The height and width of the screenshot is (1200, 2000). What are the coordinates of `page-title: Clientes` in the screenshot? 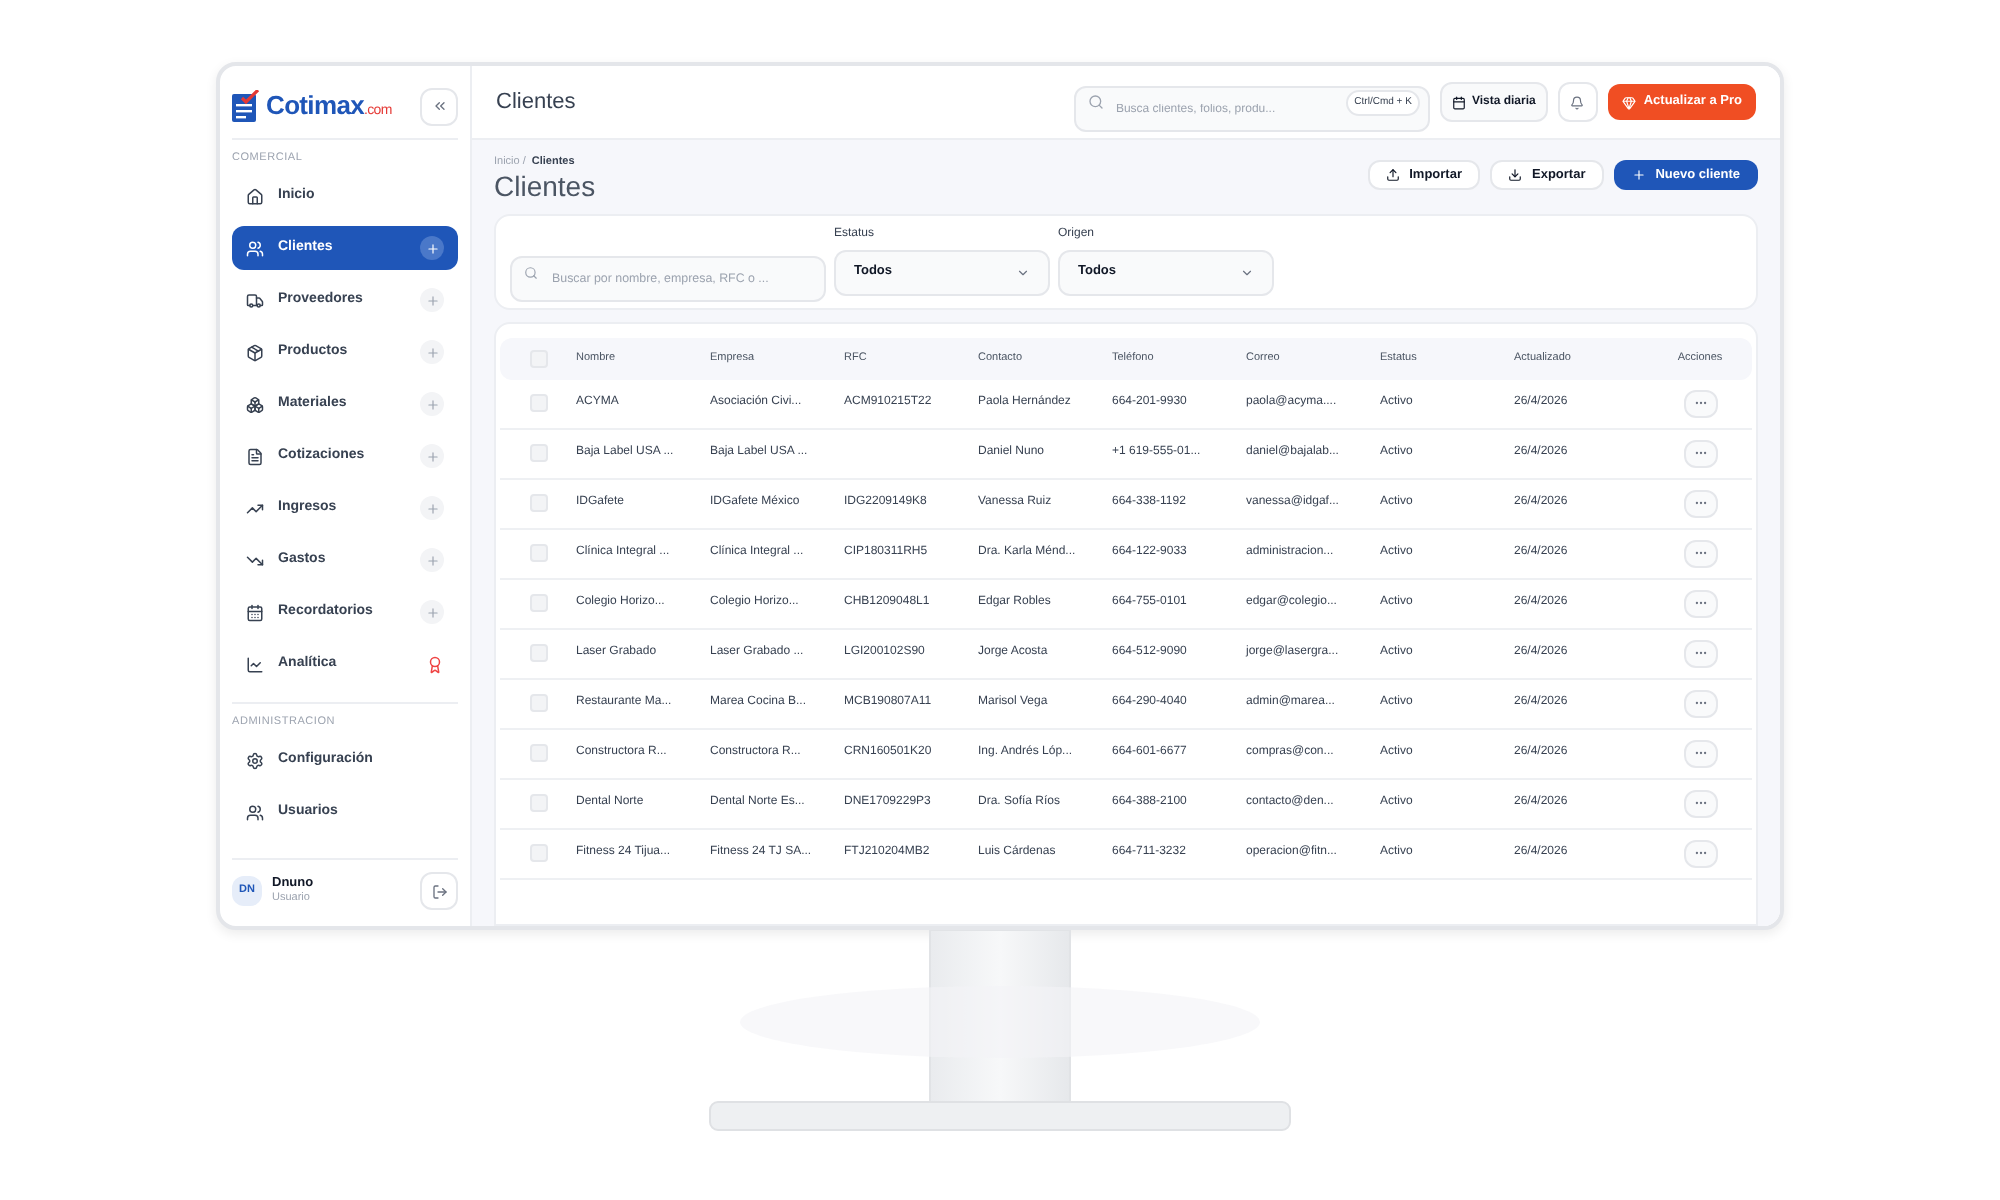 It's located at (545, 188).